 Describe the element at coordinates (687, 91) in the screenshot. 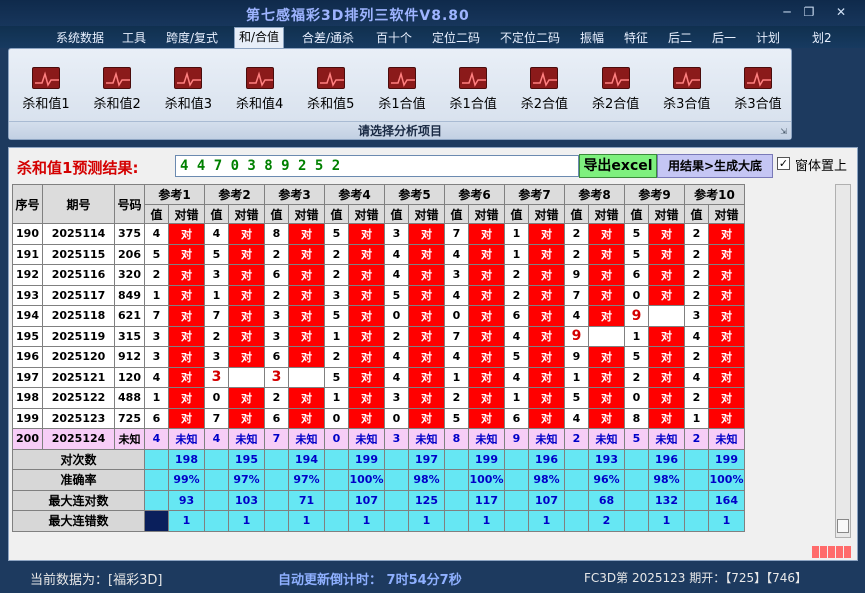

I see `ribbon-button-10: 杀3合值` at that location.